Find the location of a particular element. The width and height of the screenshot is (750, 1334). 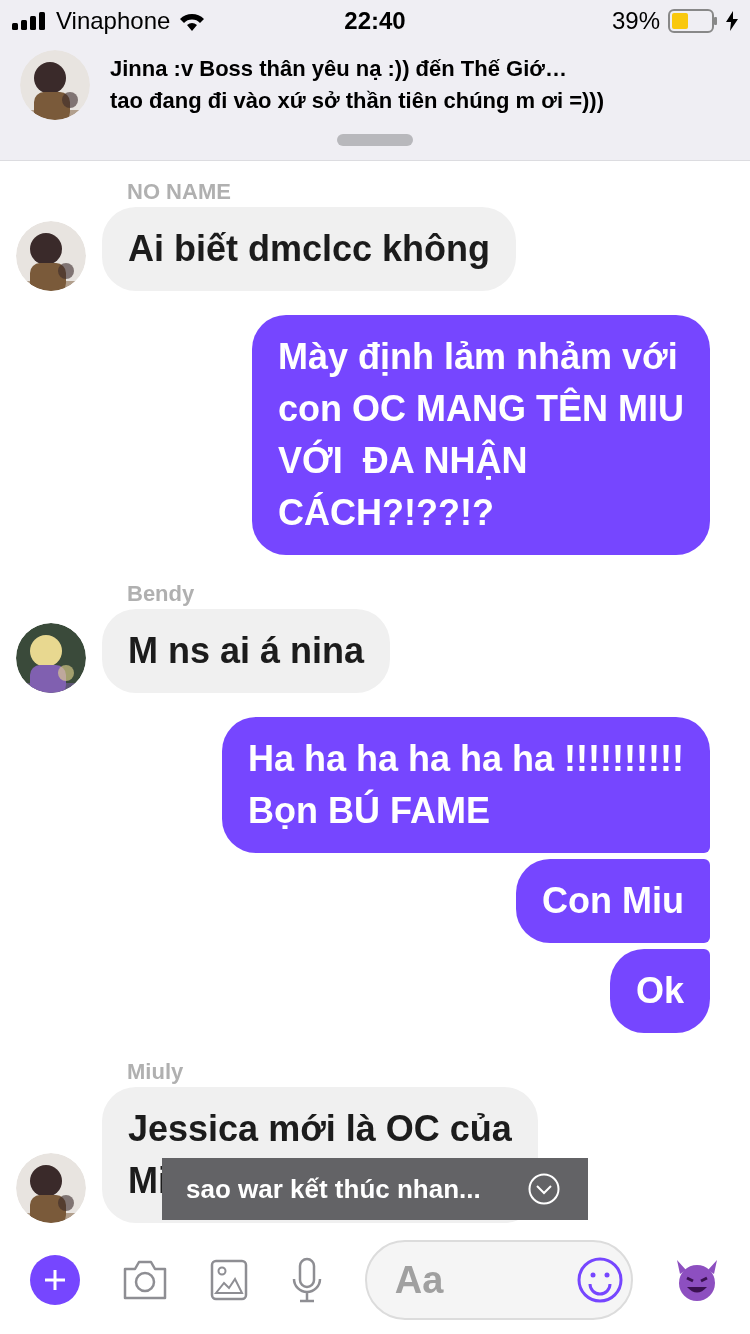

notification-body: tao đang đi vào xứ sở thần tiên chúng m ơi =))) is located at coordinates (357, 101).